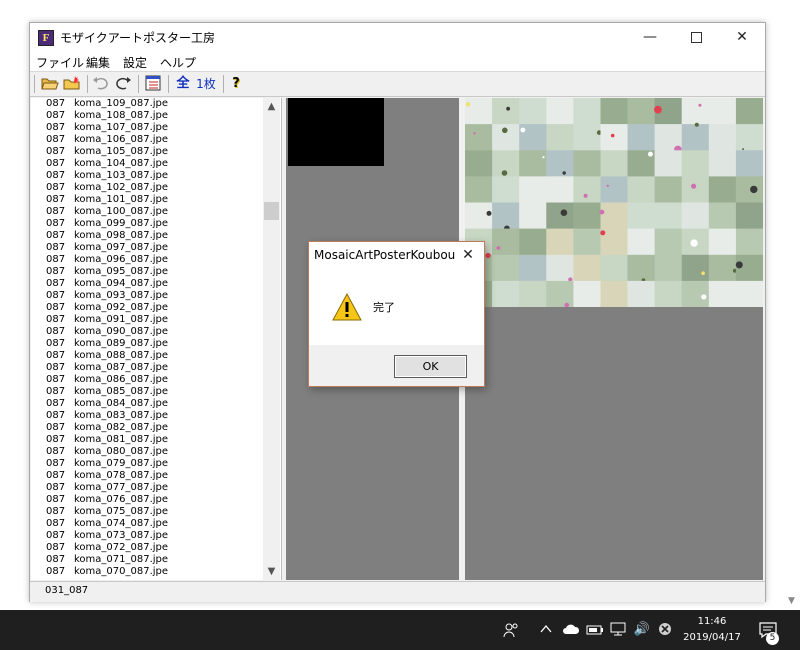 This screenshot has height=650, width=800. Describe the element at coordinates (156, 284) in the screenshot. I see `list-item: 087 koma_094_087.jpe` at that location.